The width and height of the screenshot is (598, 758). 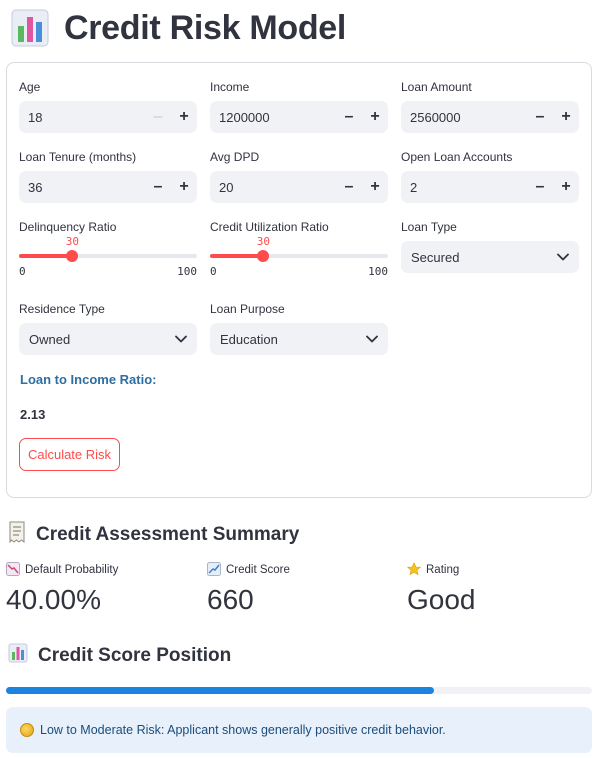 I want to click on loan-tenure-value: 36, so click(x=82, y=187).